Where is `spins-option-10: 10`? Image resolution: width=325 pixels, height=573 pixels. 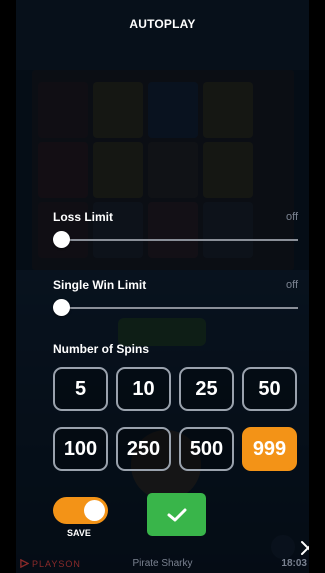
spins-option-10: 10 is located at coordinates (143, 389).